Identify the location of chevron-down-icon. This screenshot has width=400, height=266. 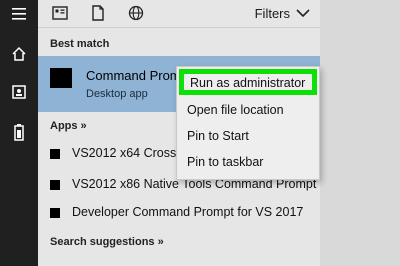
(303, 13).